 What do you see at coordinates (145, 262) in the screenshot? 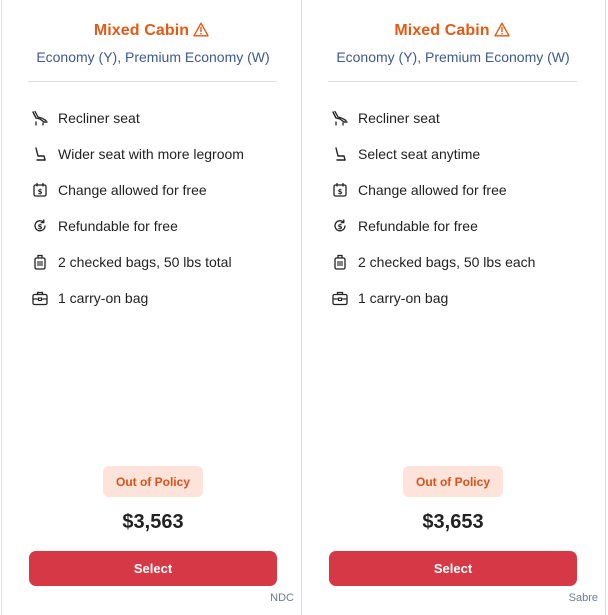
I see `feature-label: 2 checked bags, 50 lbs total` at bounding box center [145, 262].